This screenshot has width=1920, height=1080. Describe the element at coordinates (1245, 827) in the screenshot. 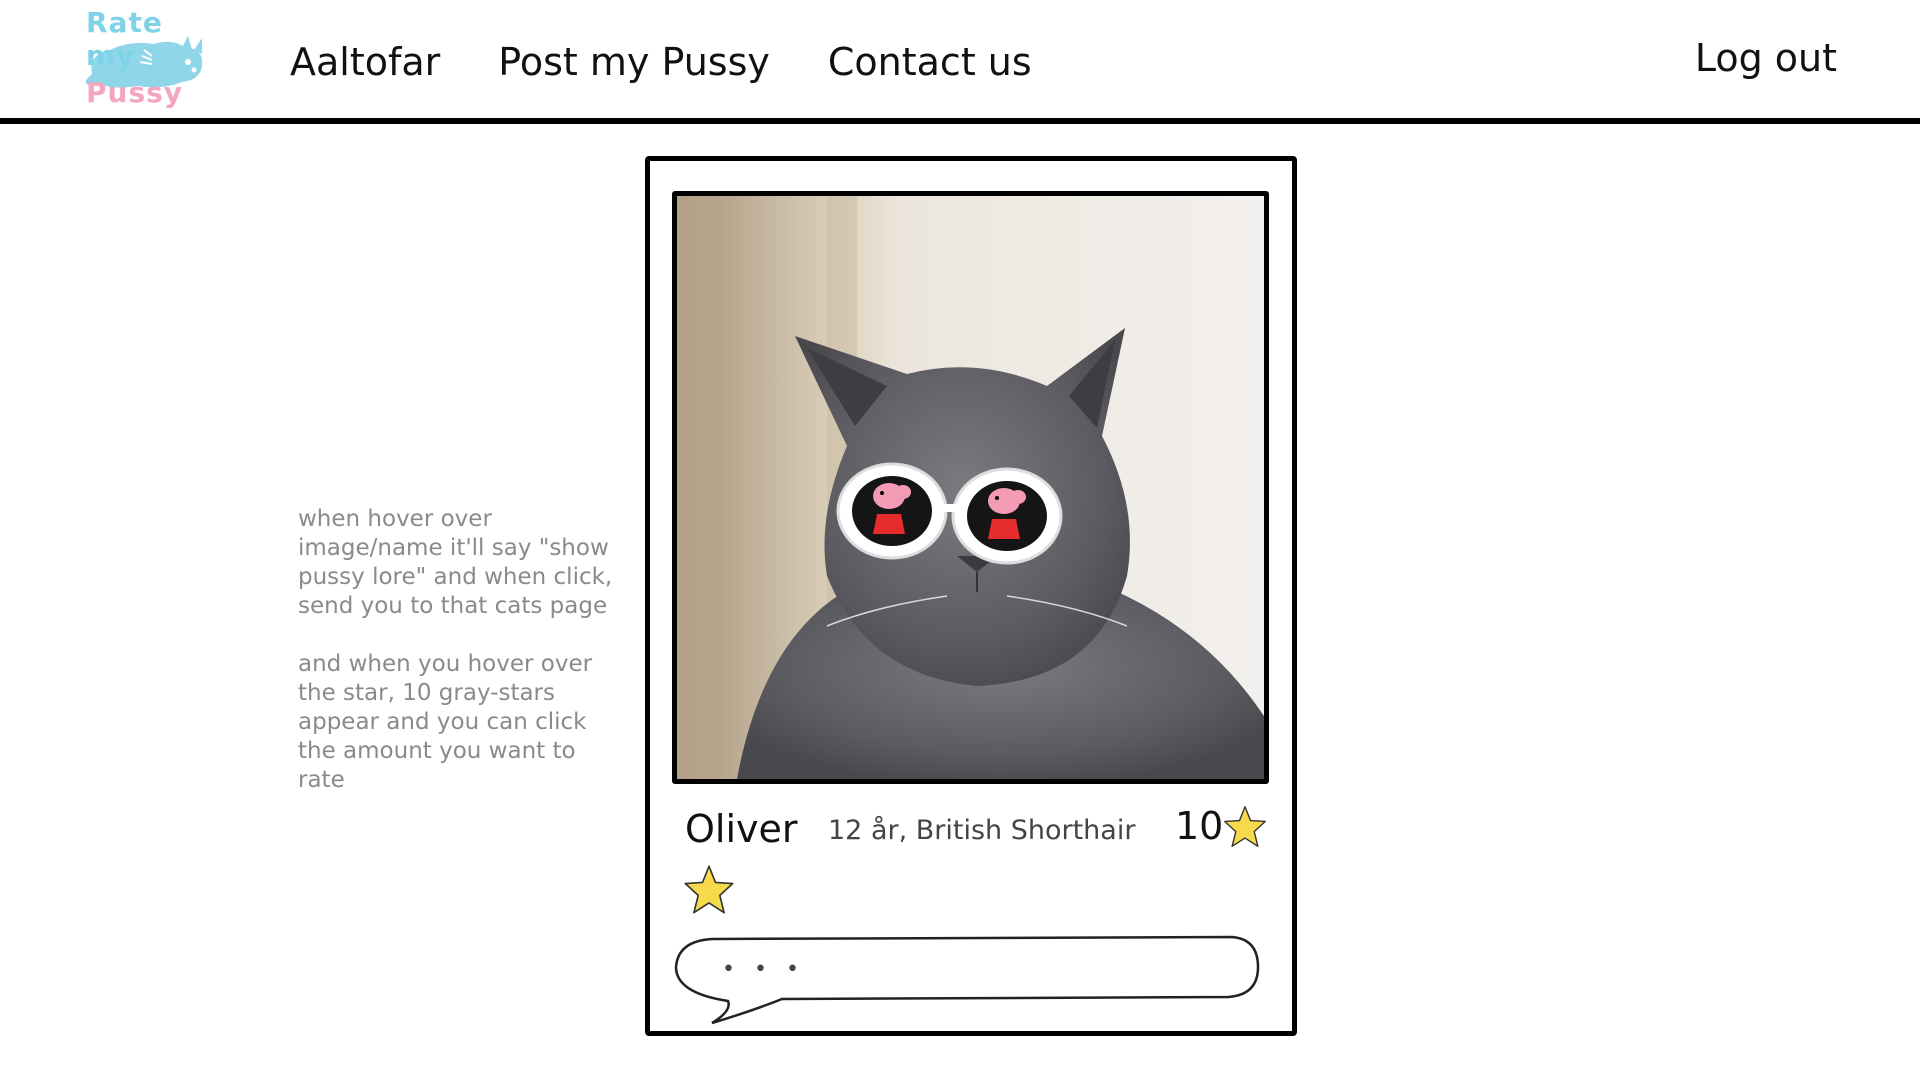

I see `rating-star-icon` at that location.